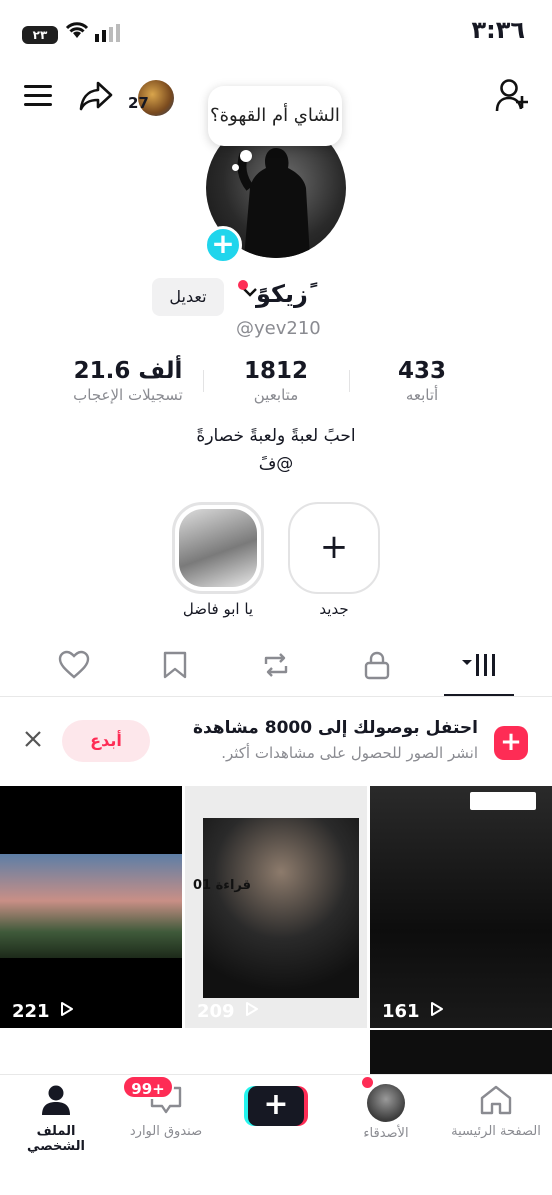 The height and width of the screenshot is (1195, 552). What do you see at coordinates (367, 1082) in the screenshot?
I see `friends-notification-dot` at bounding box center [367, 1082].